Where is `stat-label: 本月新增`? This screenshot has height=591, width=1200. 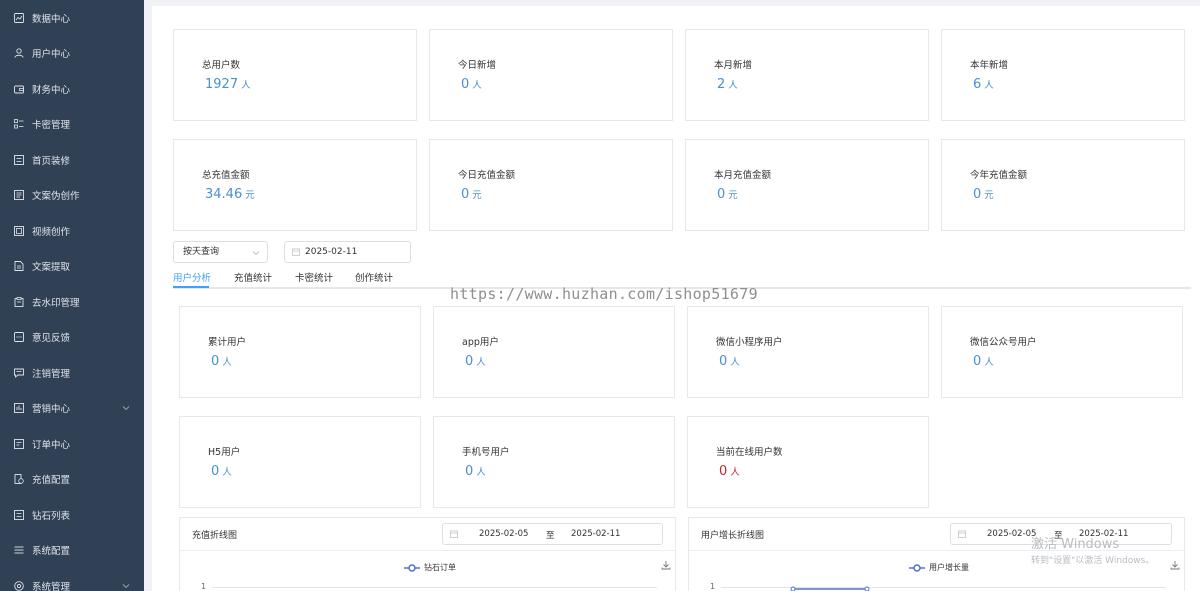
stat-label: 本月新增 is located at coordinates (733, 65).